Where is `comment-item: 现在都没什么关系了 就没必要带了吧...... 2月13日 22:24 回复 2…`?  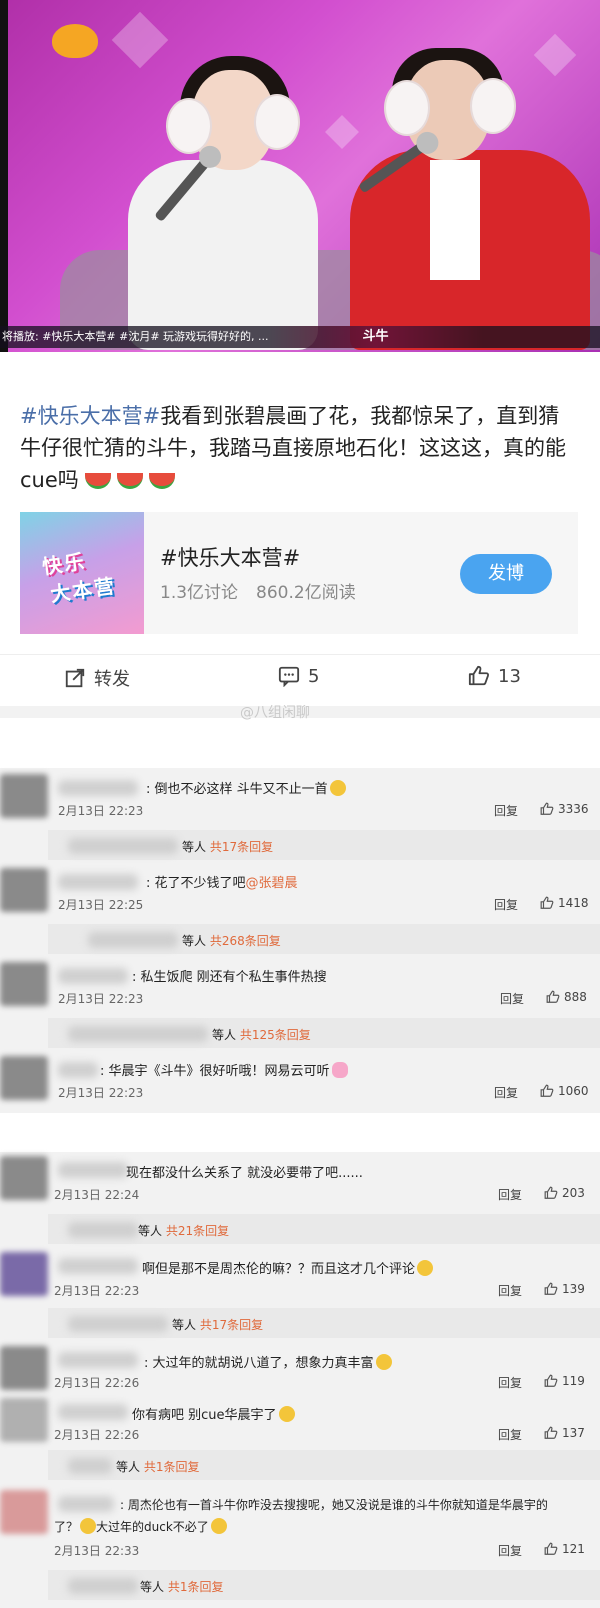
comment-item: 现在都没什么关系了 就没必要带了吧...... 2月13日 22:24 回复 2… is located at coordinates (300, 1181).